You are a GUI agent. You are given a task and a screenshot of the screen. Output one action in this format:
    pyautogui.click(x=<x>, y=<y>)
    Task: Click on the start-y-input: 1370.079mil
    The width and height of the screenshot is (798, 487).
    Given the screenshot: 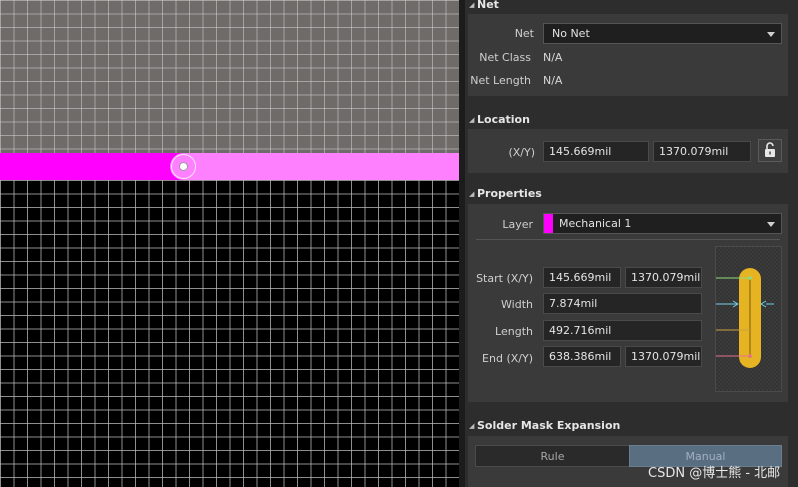 What is the action you would take?
    pyautogui.click(x=663, y=277)
    